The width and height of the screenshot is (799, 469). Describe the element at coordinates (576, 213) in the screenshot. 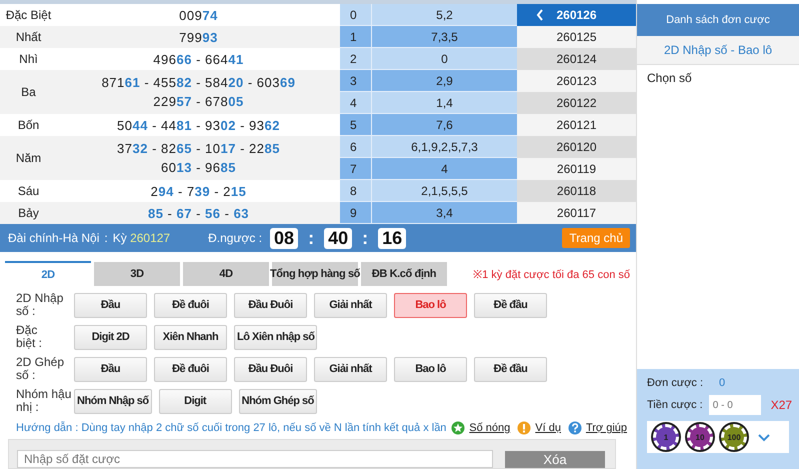

I see `period-item: 260117` at that location.